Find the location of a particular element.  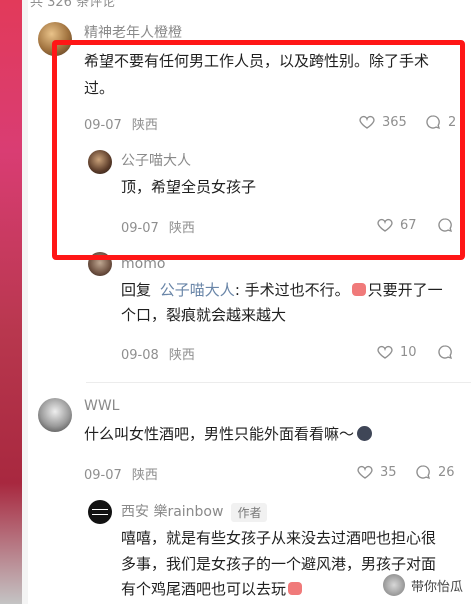

comment-text-line: 嘻嘻，就是有些女孩子从来没去过酒吧也担心很 is located at coordinates (279, 538).